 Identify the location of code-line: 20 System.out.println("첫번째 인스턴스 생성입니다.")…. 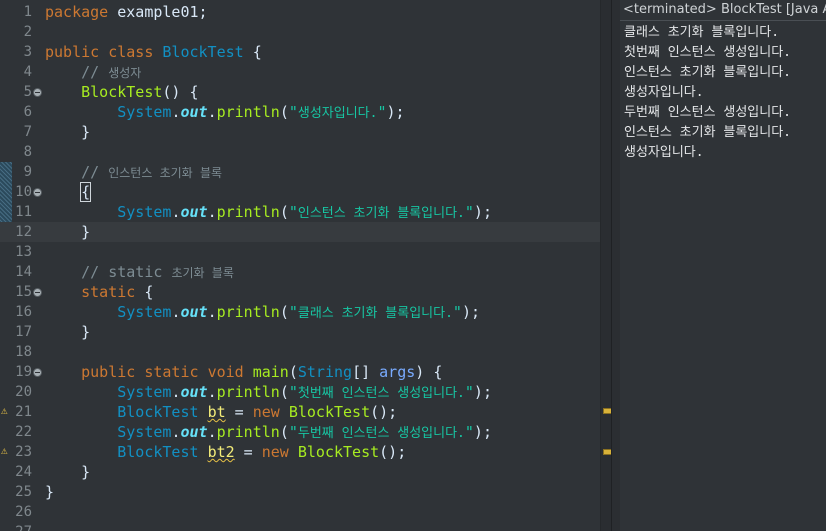
(300, 392).